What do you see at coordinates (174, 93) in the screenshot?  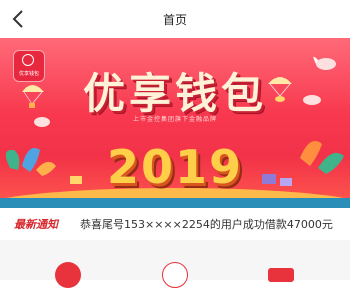 I see `banner-headline: 优享钱包` at bounding box center [174, 93].